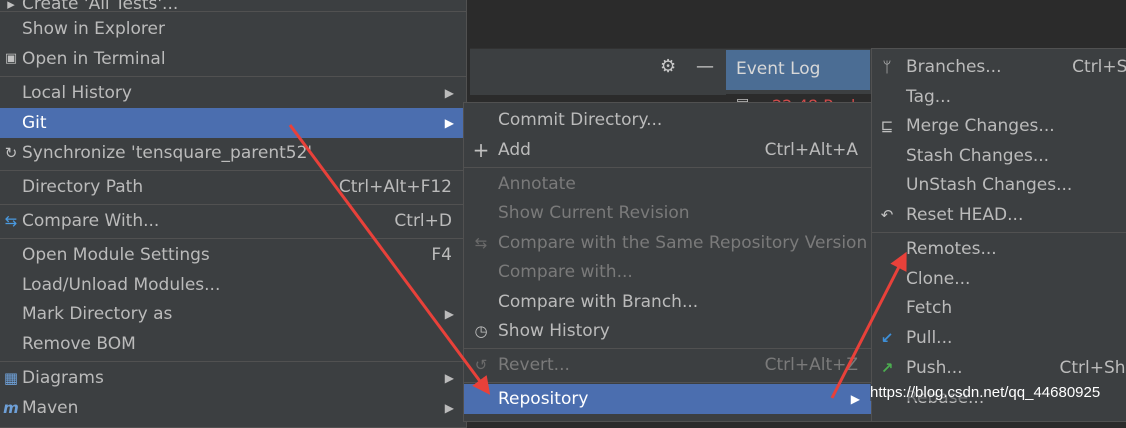 The width and height of the screenshot is (1126, 428). I want to click on revert-icon: ↺, so click(481, 365).